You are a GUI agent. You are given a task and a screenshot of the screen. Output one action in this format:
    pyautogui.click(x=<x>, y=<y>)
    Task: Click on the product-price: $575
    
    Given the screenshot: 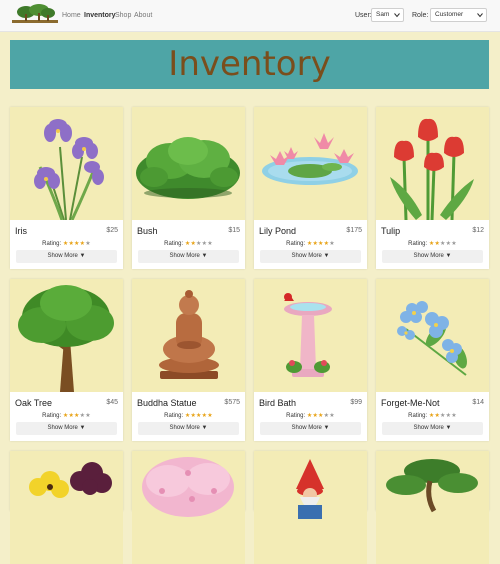 What is the action you would take?
    pyautogui.click(x=232, y=402)
    